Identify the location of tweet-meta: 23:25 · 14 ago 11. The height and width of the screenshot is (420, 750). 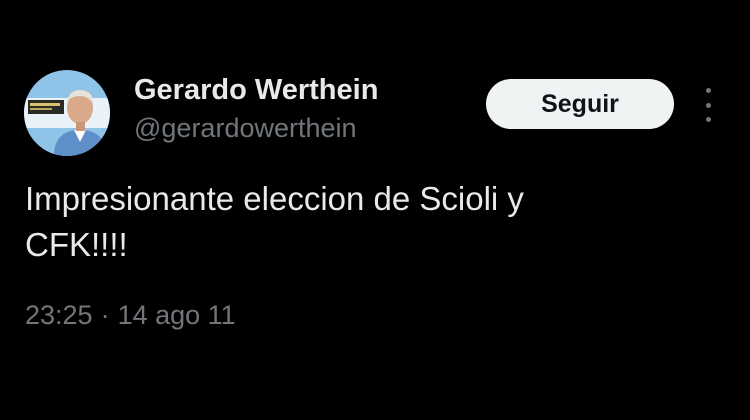
(130, 315).